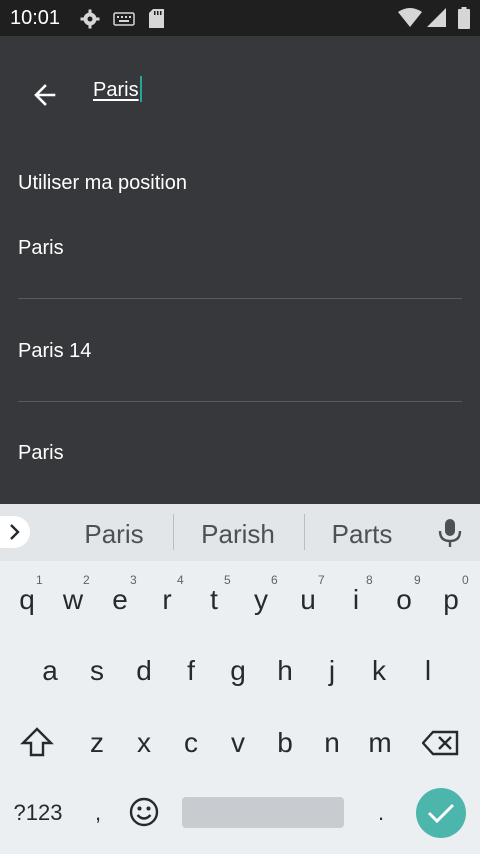  I want to click on symbols-key: ?123, so click(38, 813).